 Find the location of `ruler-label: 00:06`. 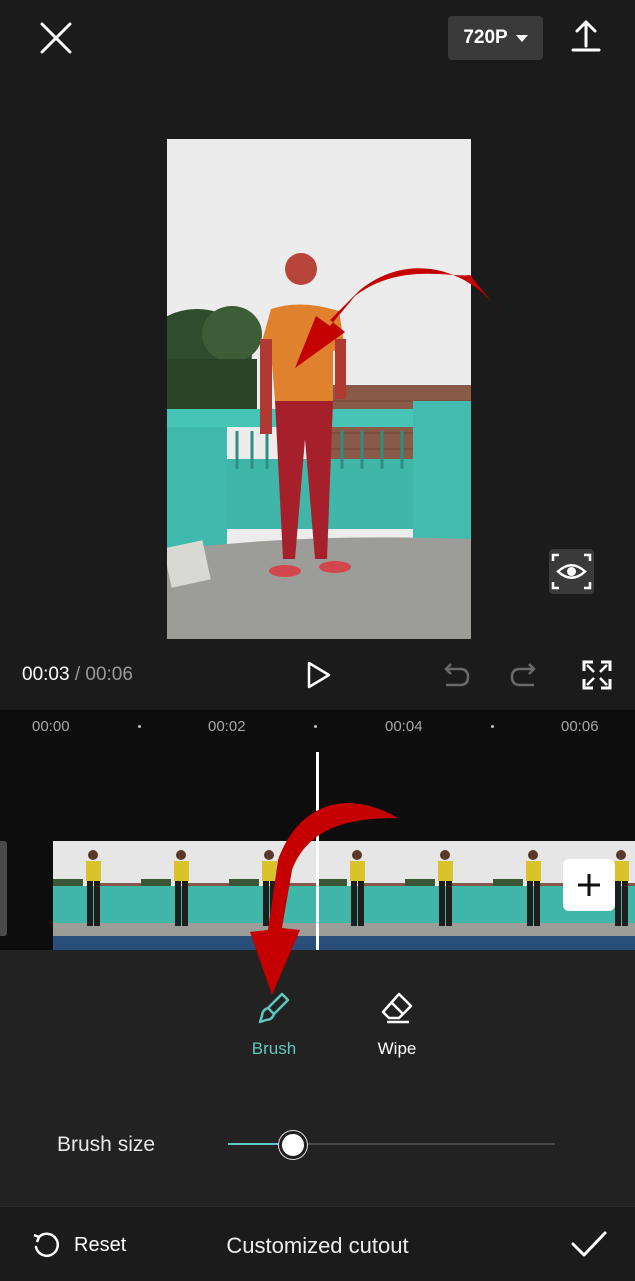

ruler-label: 00:06 is located at coordinates (580, 726).